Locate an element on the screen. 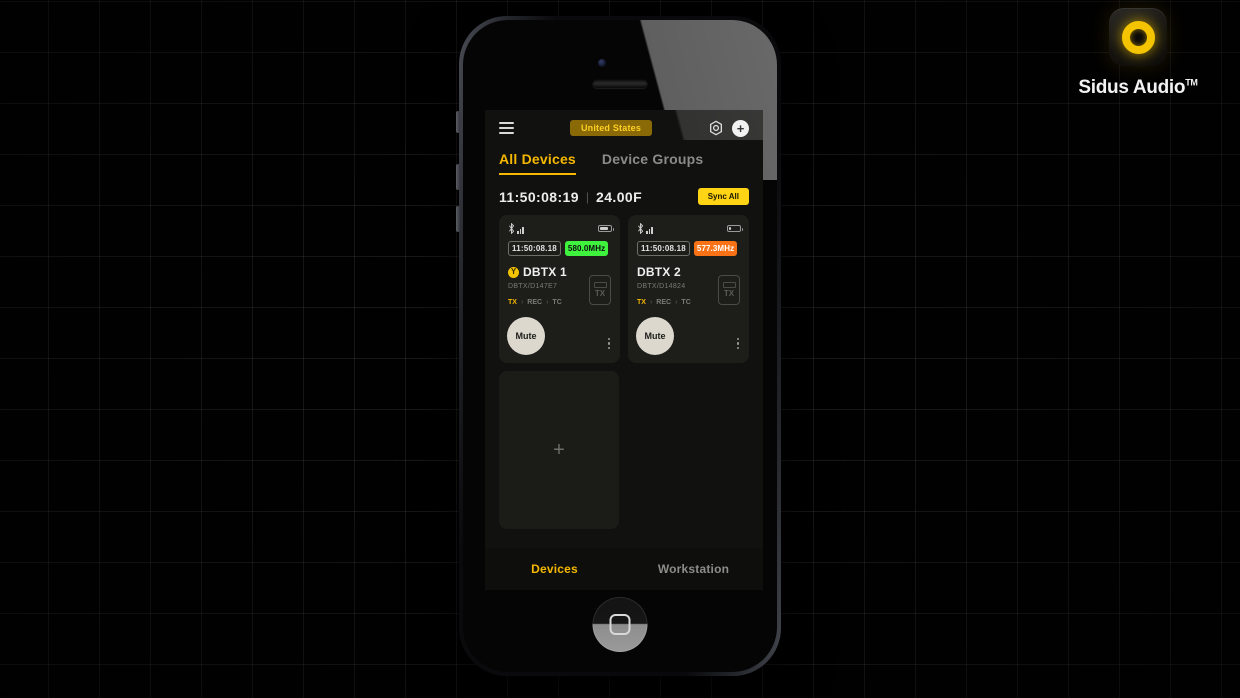 Image resolution: width=1240 pixels, height=698 pixels. brand-name-text: Sidus Audio is located at coordinates (1132, 87).